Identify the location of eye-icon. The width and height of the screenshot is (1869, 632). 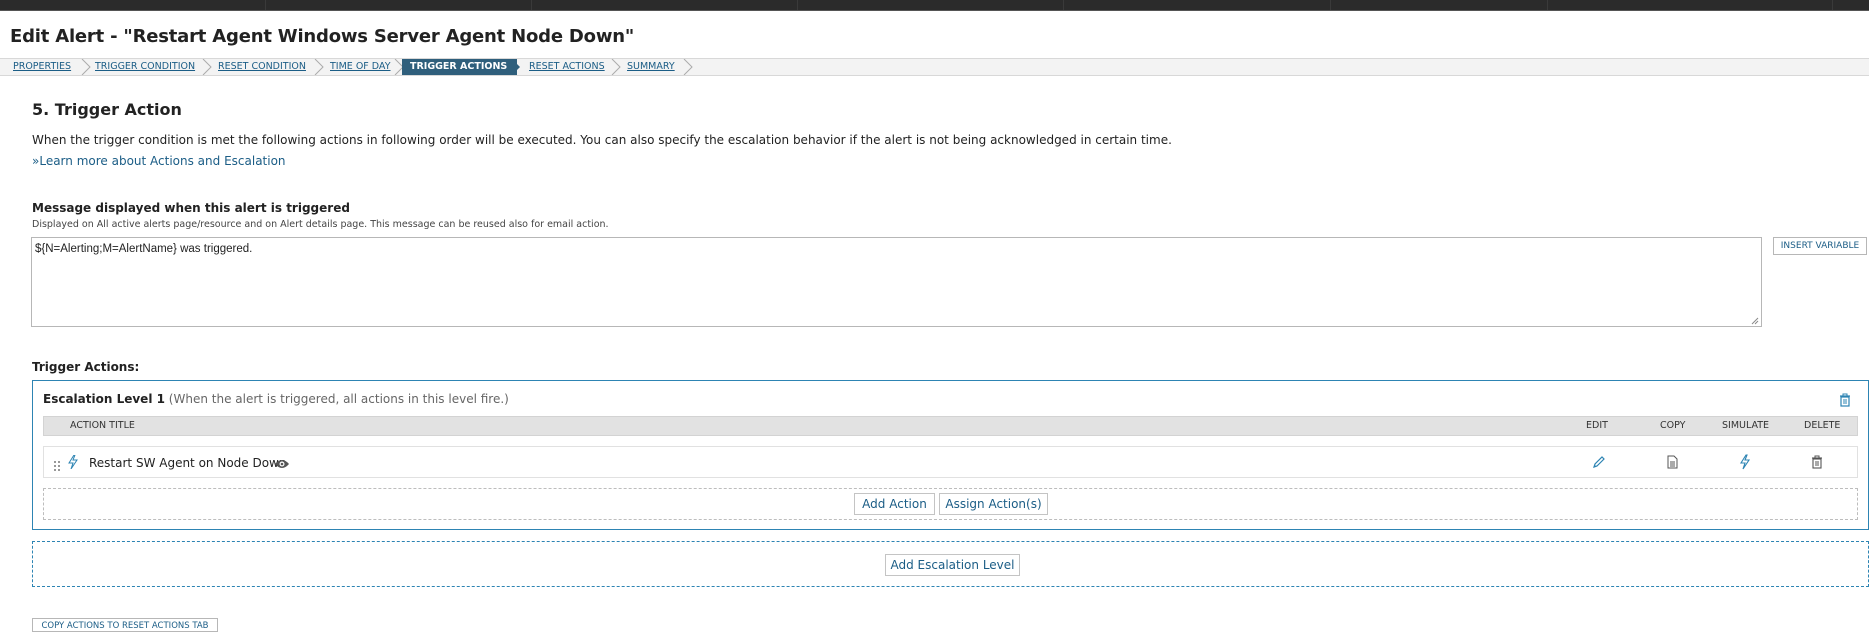
(282, 461).